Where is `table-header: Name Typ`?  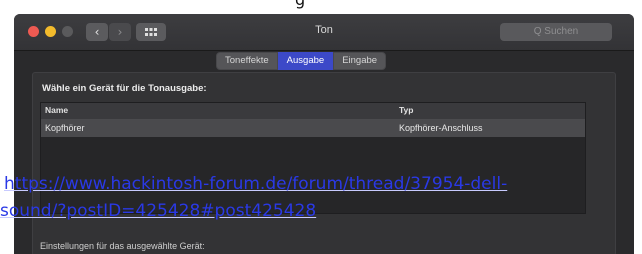 table-header: Name Typ is located at coordinates (313, 111).